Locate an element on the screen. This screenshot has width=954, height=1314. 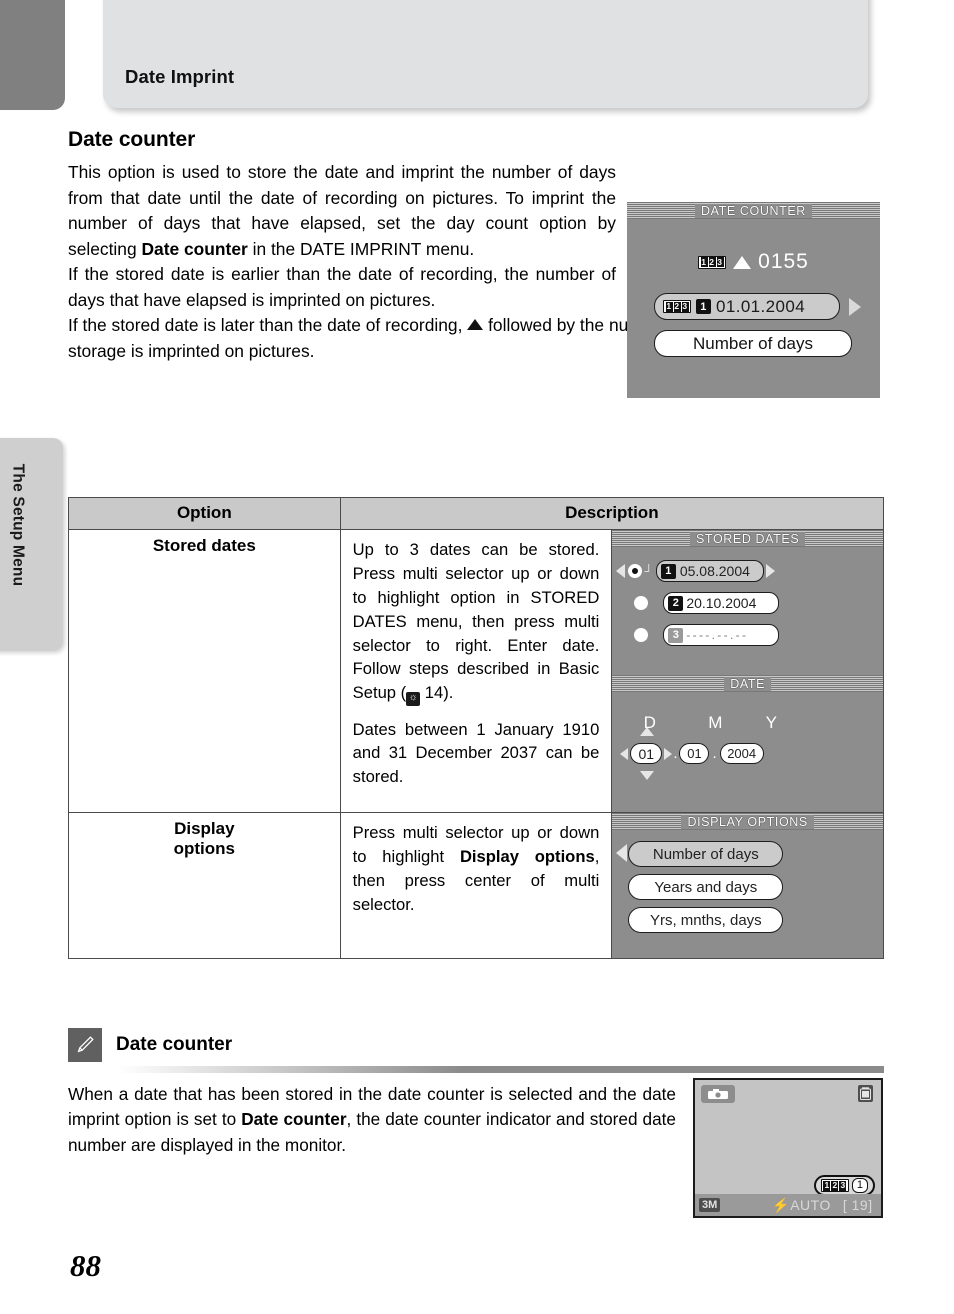
stored-date-value: 01.01.2004 is located at coordinates (761, 306).